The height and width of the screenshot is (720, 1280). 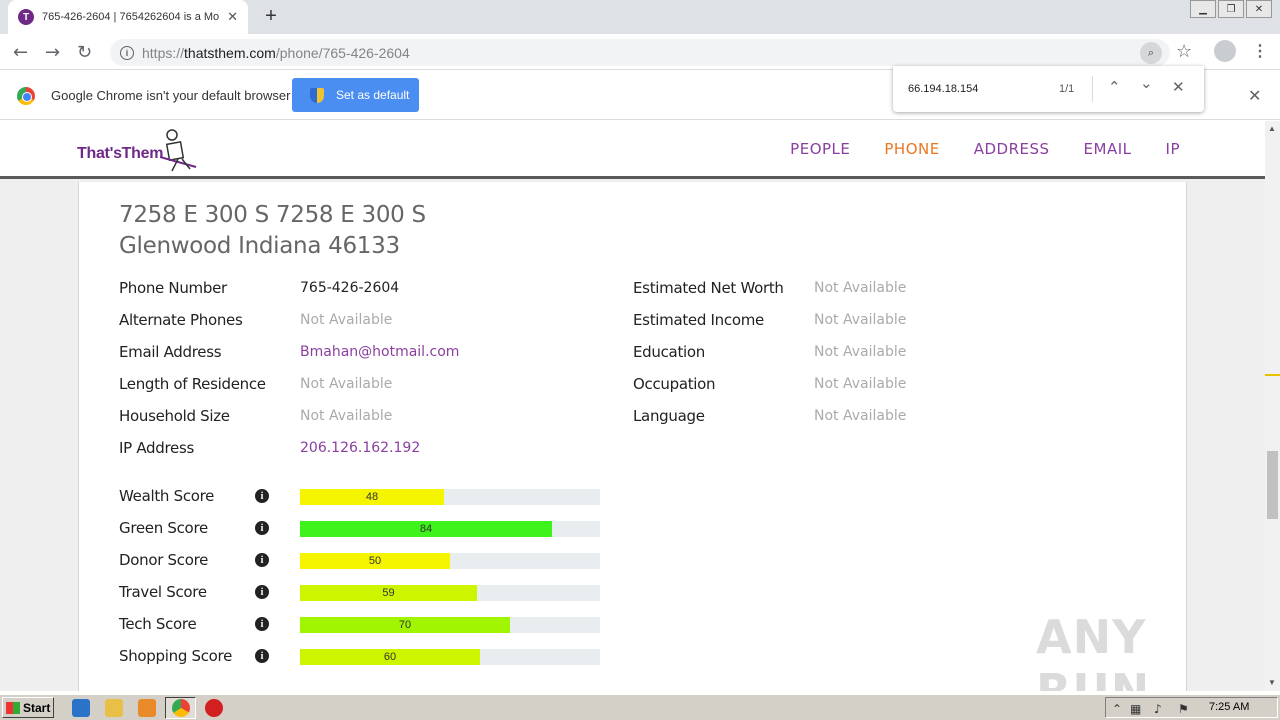 What do you see at coordinates (355, 95) in the screenshot?
I see `set-default-button: Set as default` at bounding box center [355, 95].